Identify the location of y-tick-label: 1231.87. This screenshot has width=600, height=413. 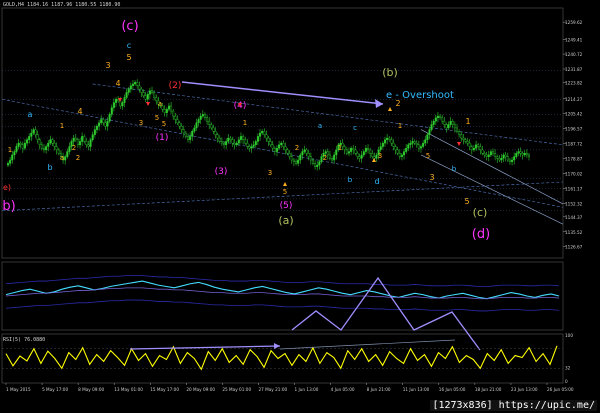
(574, 69).